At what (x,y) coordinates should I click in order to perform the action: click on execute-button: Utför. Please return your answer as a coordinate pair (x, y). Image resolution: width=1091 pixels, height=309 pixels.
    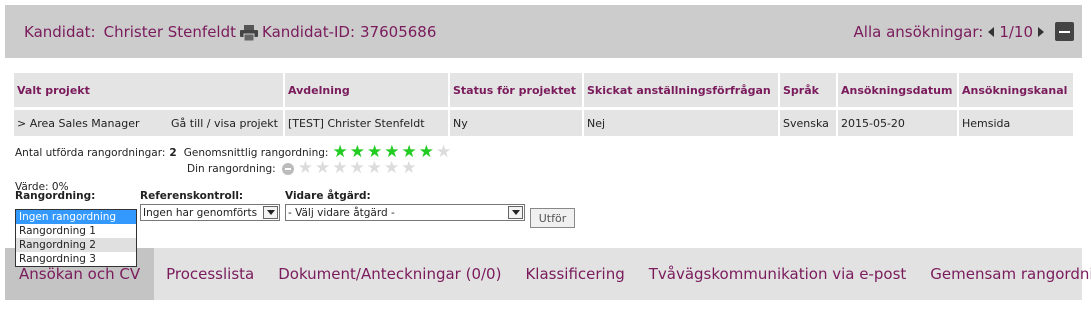
    Looking at the image, I should click on (552, 218).